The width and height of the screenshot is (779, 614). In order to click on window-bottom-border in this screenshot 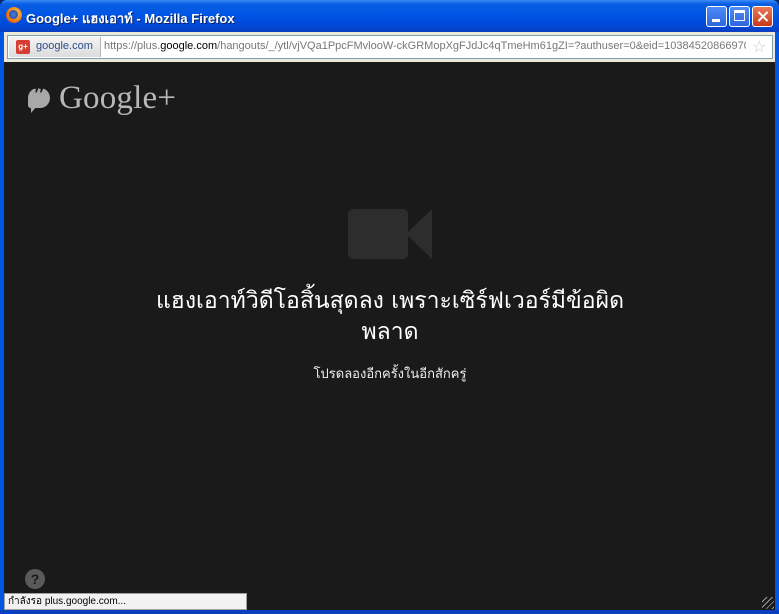, I will do `click(389, 612)`.